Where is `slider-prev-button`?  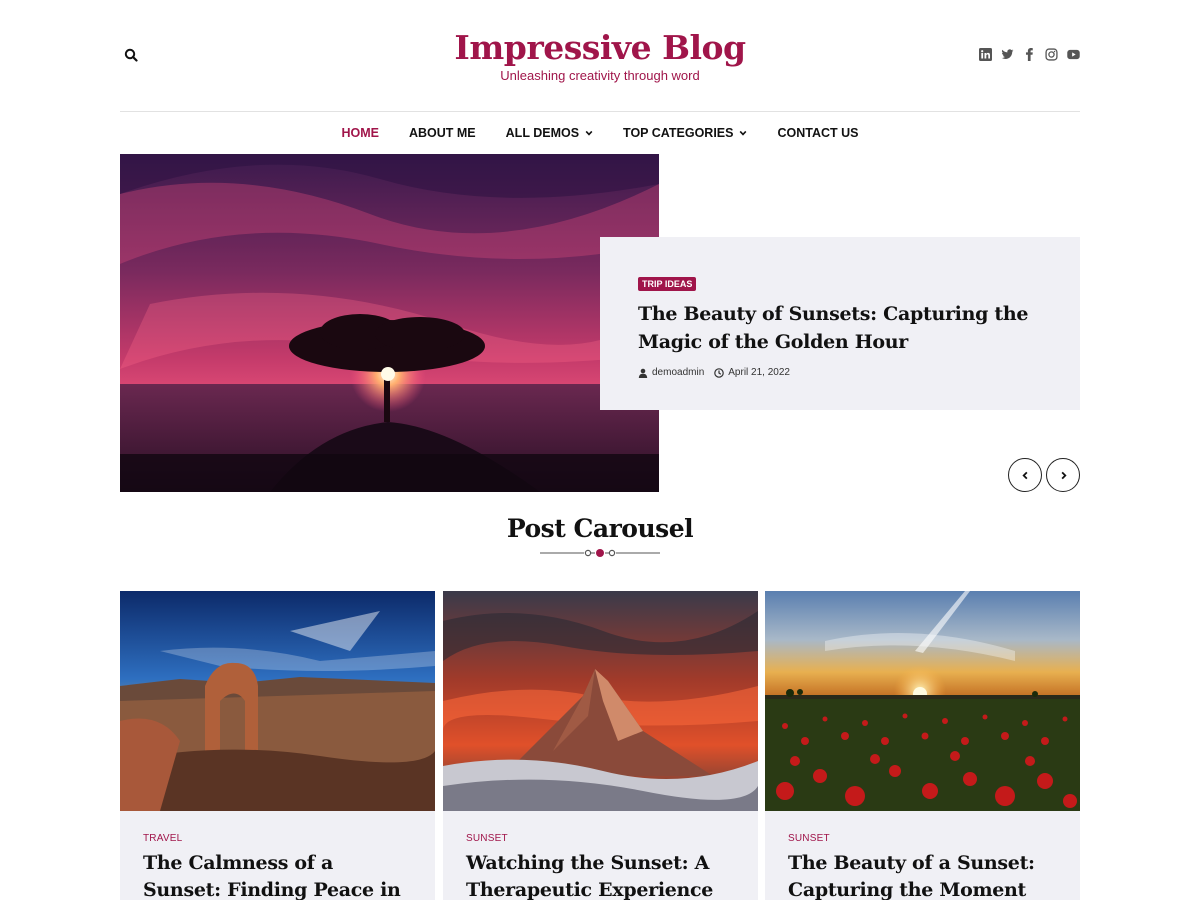 slider-prev-button is located at coordinates (1025, 475).